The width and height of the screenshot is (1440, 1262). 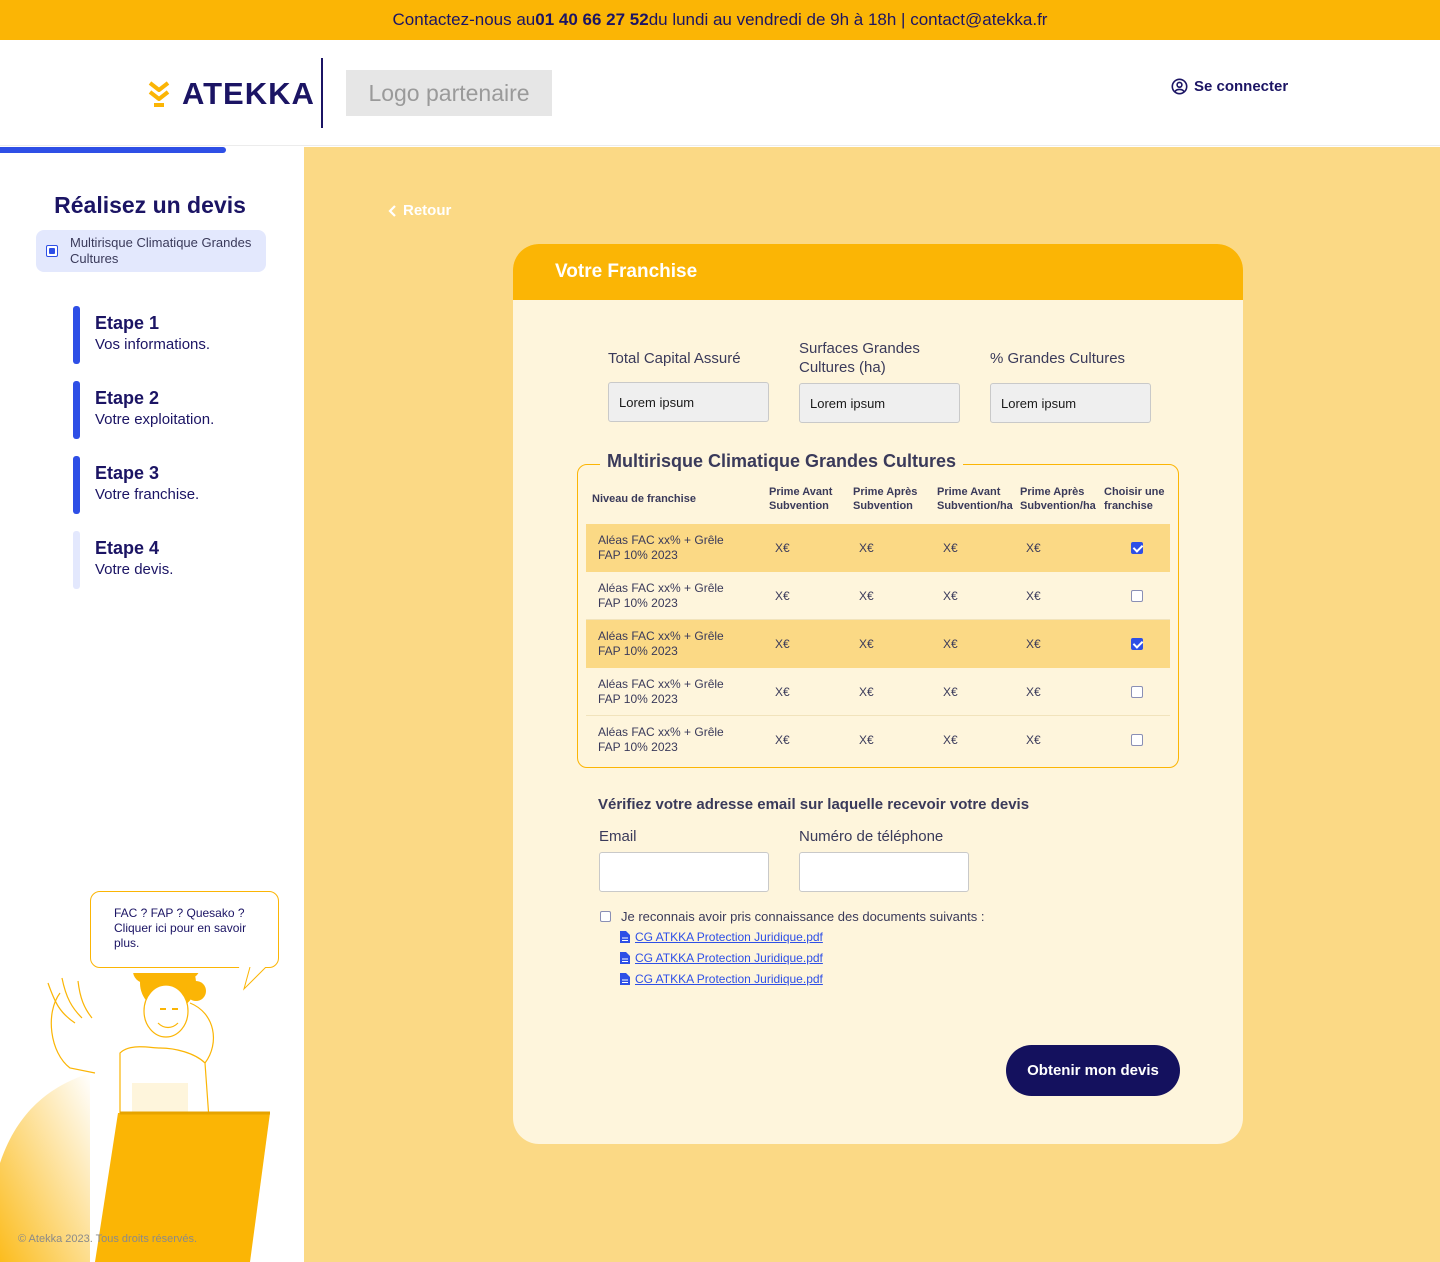 I want to click on logo-chevron-icon, so click(x=159, y=94).